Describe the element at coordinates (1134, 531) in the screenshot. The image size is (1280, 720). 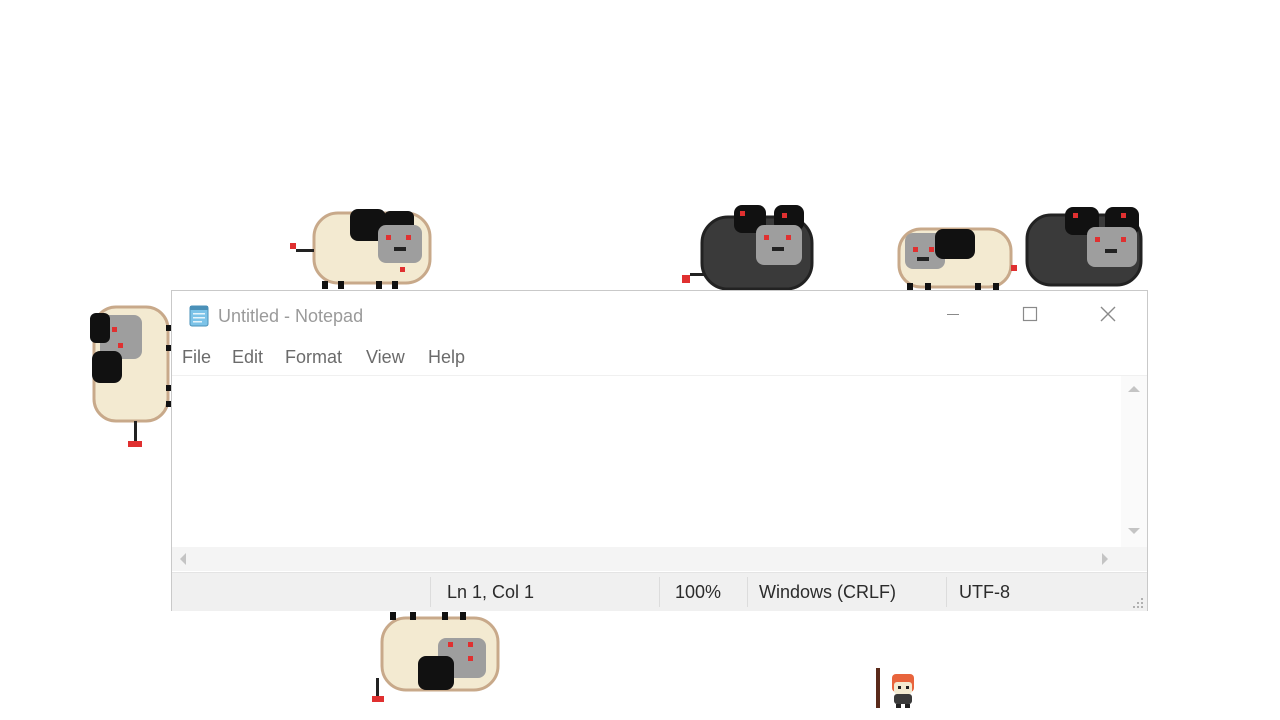
I see `scroll-down-icon` at that location.